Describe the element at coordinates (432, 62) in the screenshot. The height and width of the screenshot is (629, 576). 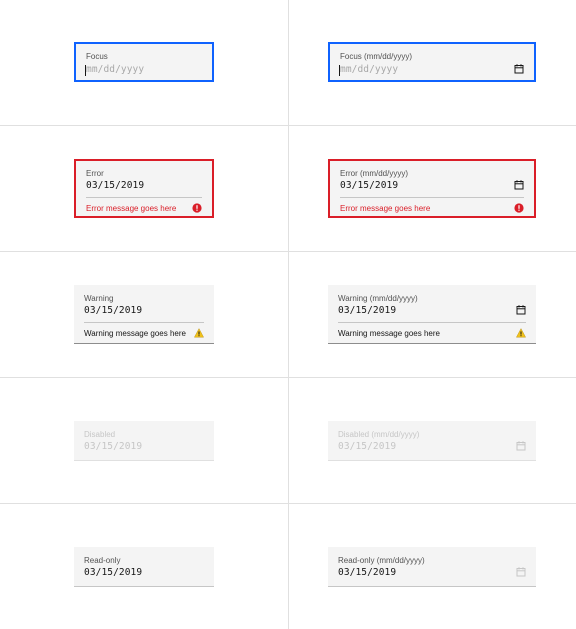
I see `focus-date-picker-input: Focus (mm/dd/yyyy) mm/dd/yyyy` at that location.